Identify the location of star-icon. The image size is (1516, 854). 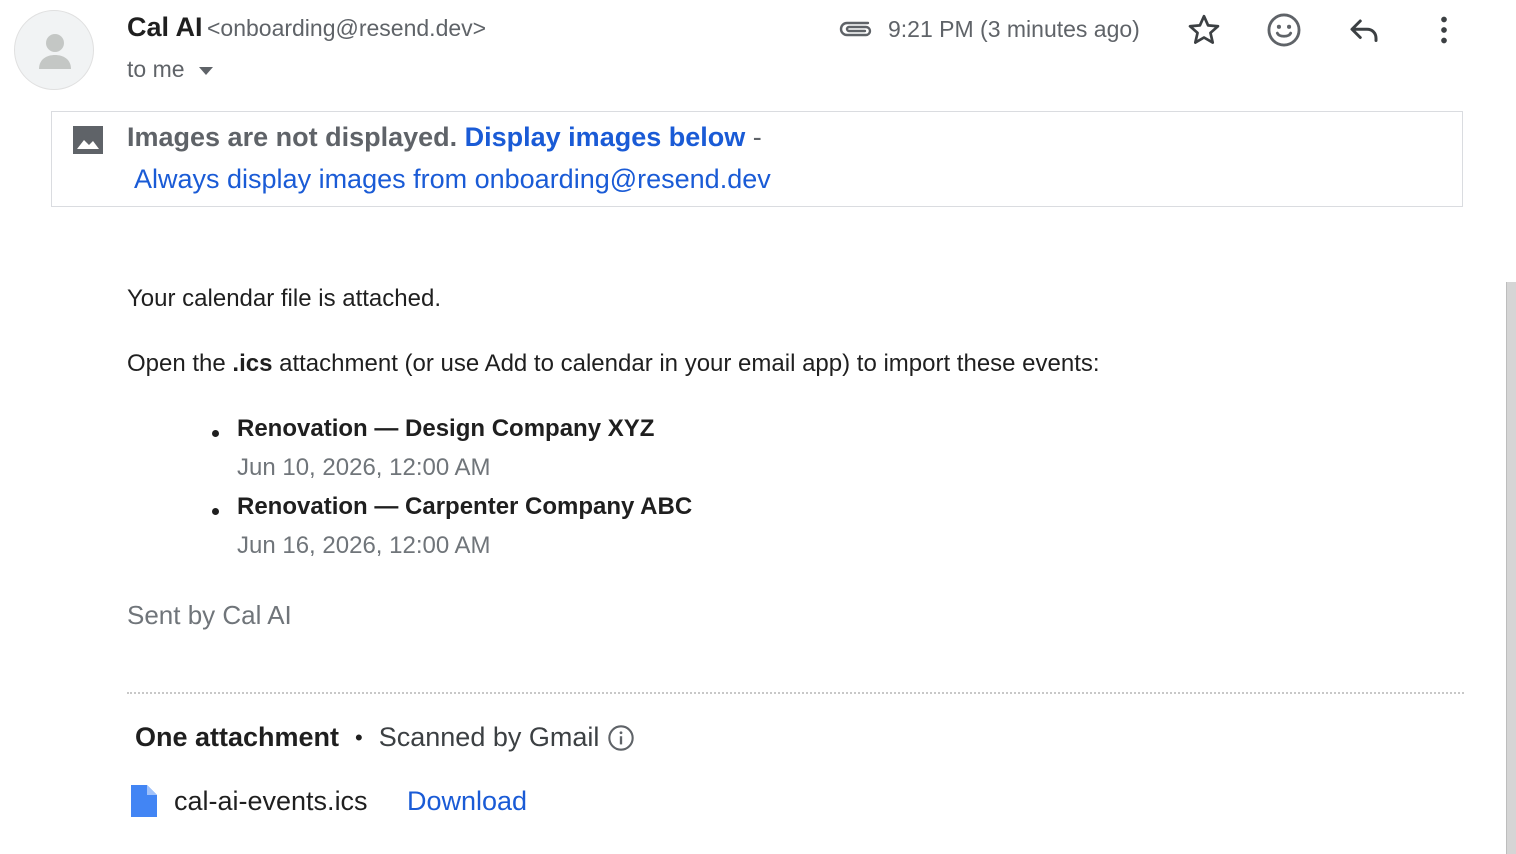
(1204, 29).